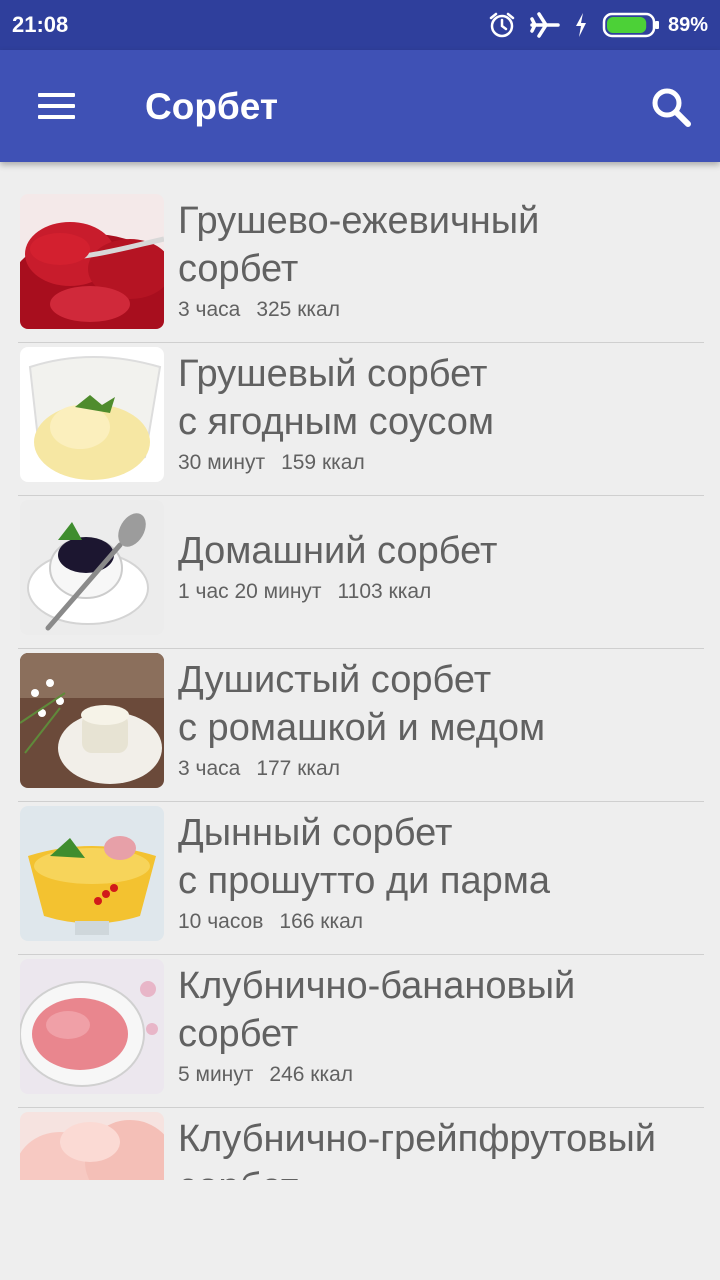 The width and height of the screenshot is (720, 1280). Describe the element at coordinates (56, 95) in the screenshot. I see `menu-icon` at that location.